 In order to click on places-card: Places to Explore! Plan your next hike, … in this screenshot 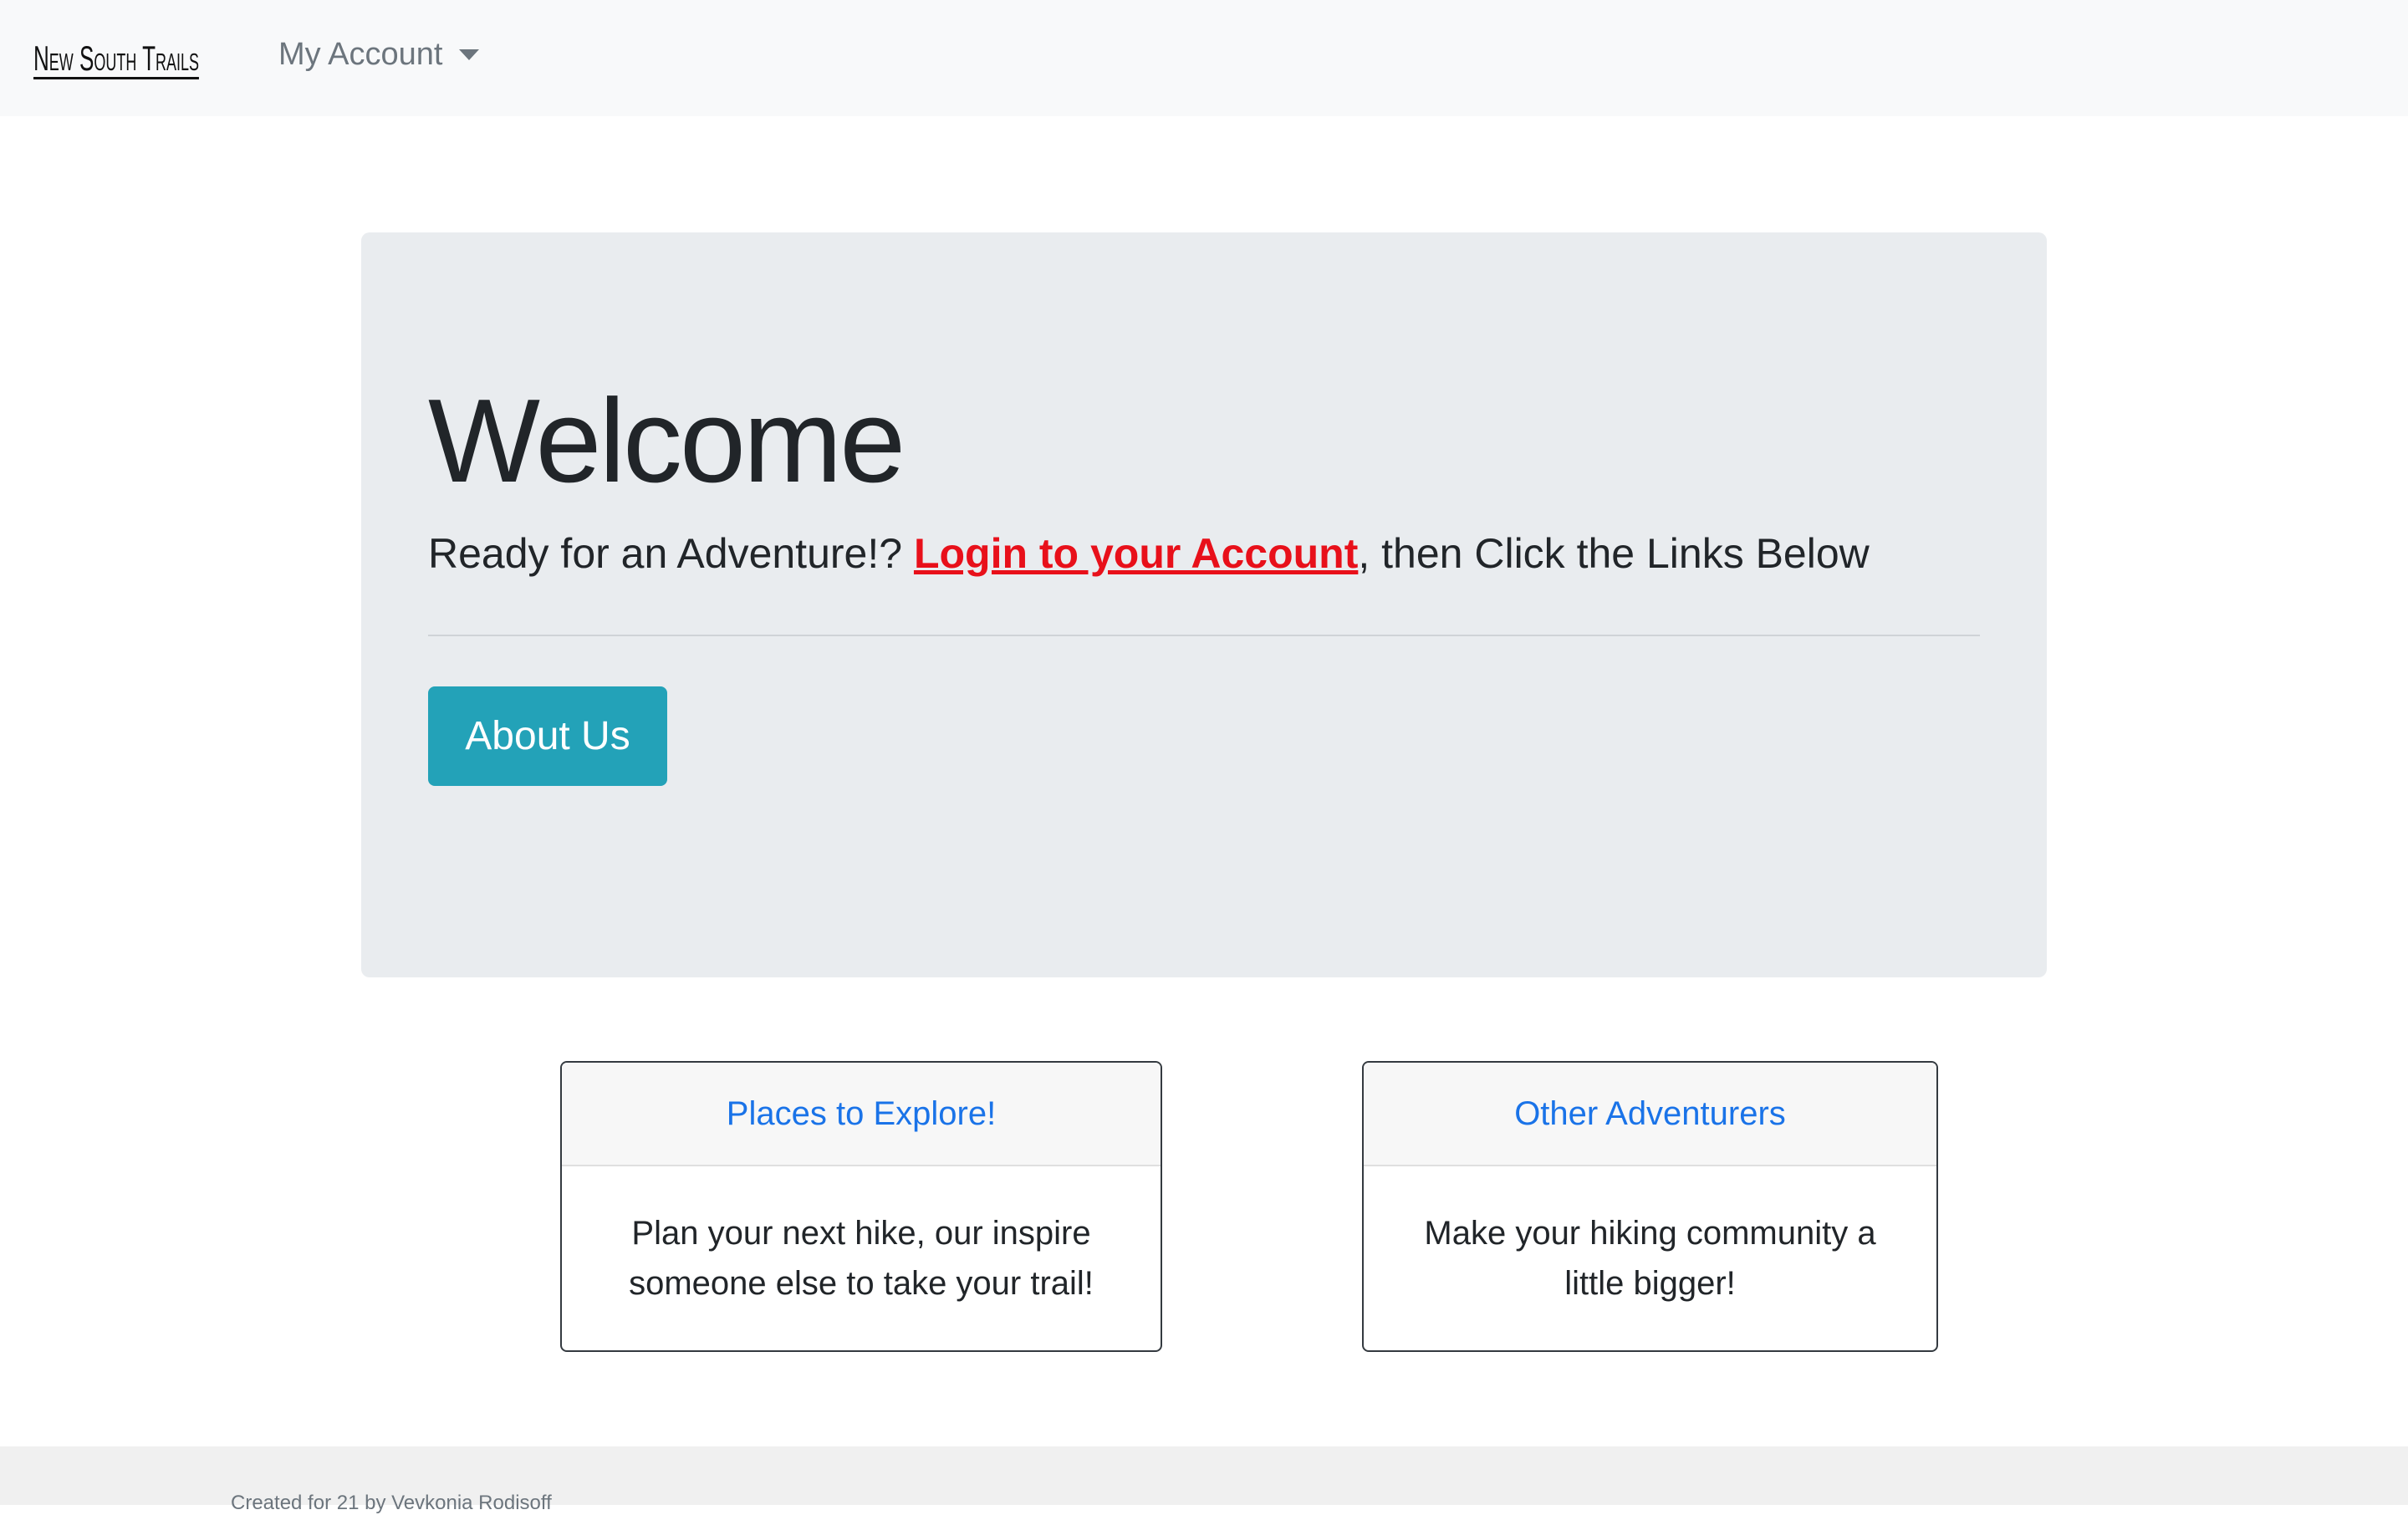, I will do `click(861, 1206)`.